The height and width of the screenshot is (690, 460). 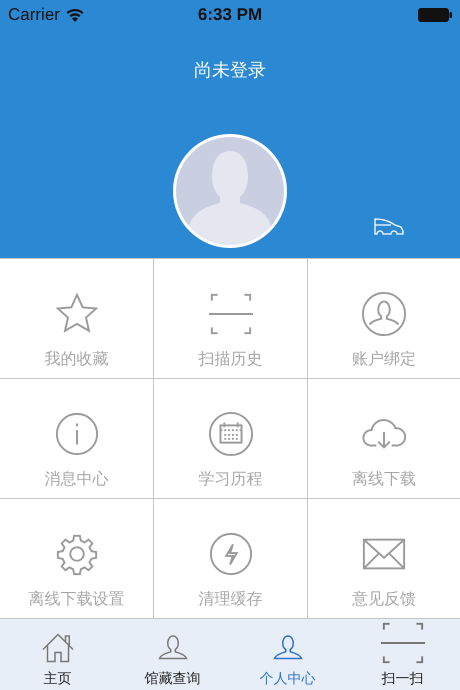 What do you see at coordinates (76, 479) in the screenshot?
I see `tile-label: 消息中心` at bounding box center [76, 479].